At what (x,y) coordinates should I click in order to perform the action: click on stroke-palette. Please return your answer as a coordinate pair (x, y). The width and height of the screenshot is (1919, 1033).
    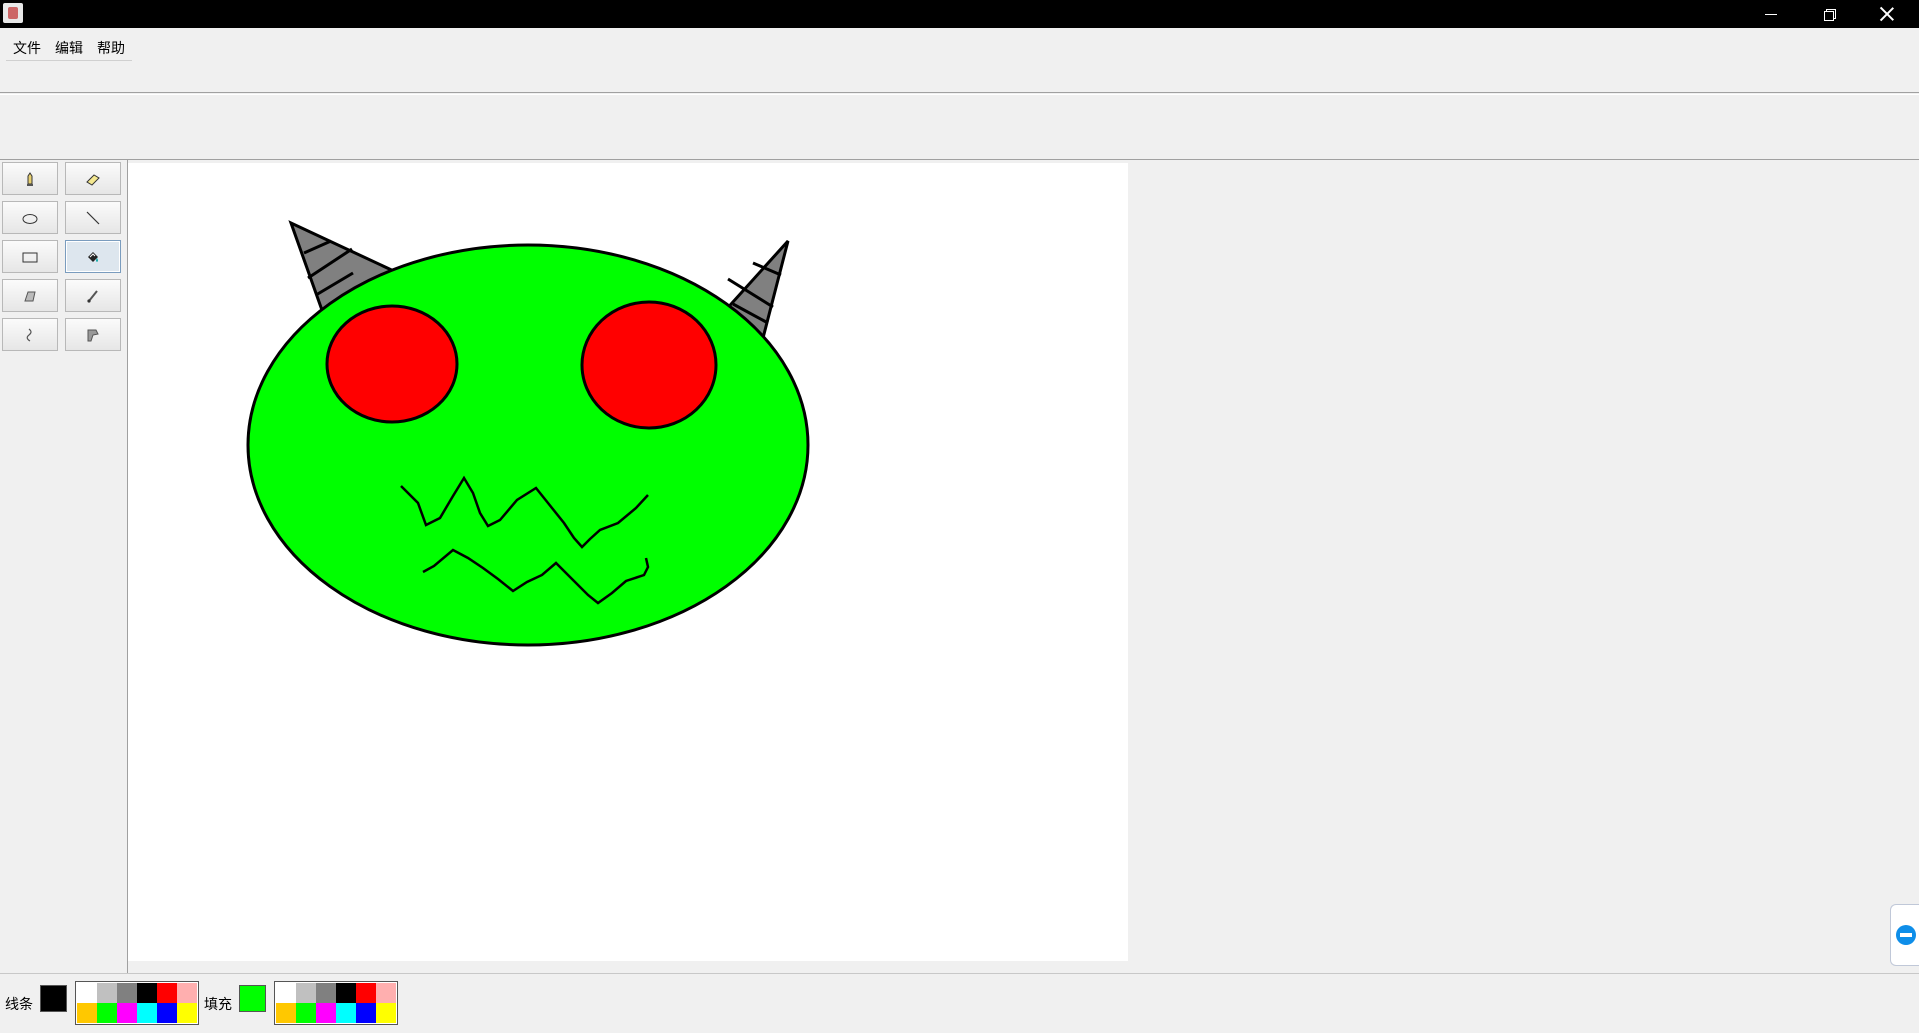
    Looking at the image, I should click on (137, 1003).